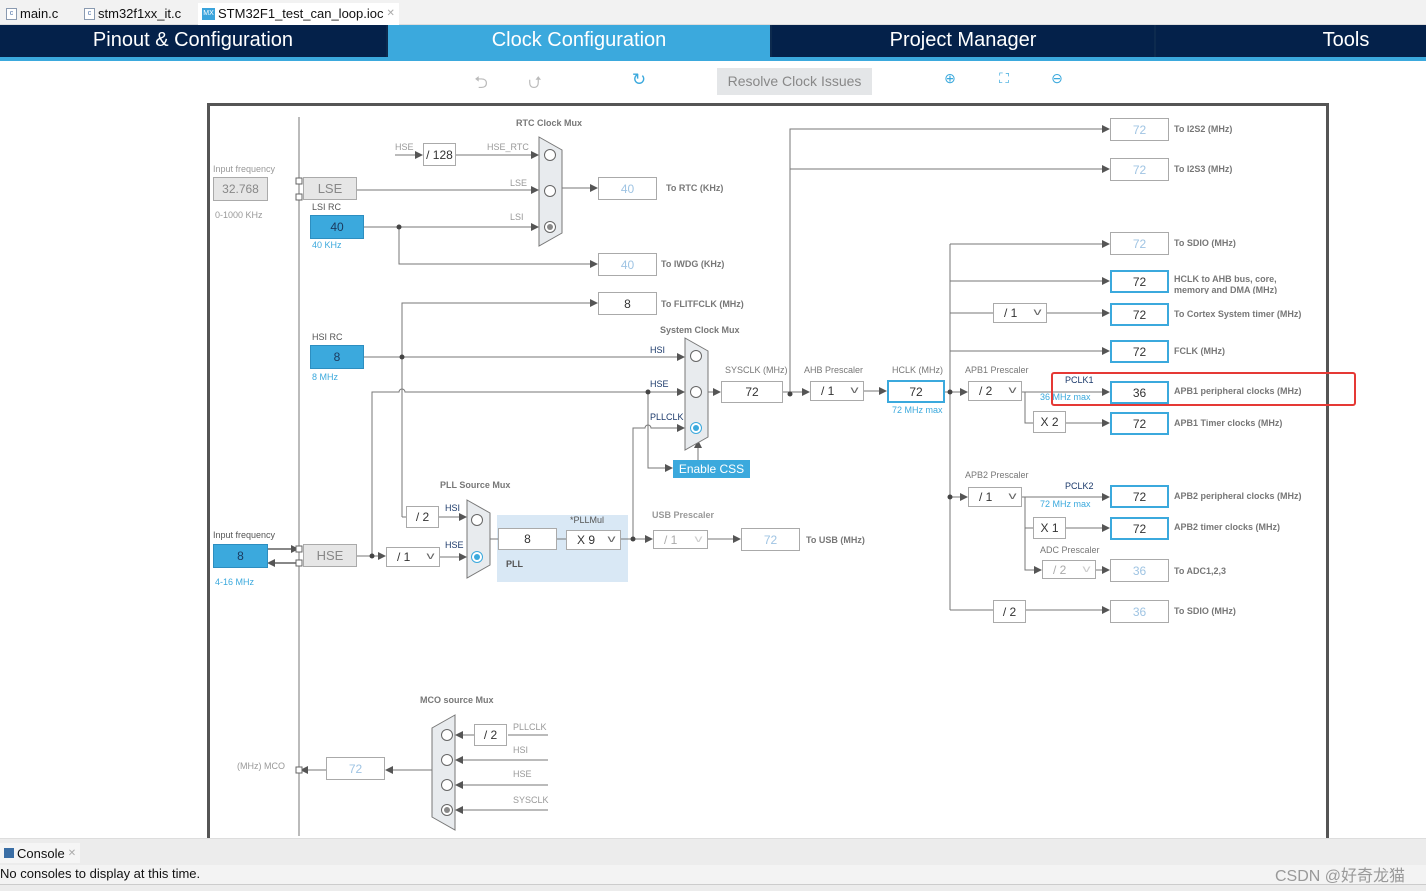 This screenshot has height=891, width=1426. I want to click on mco-radio-hse, so click(447, 785).